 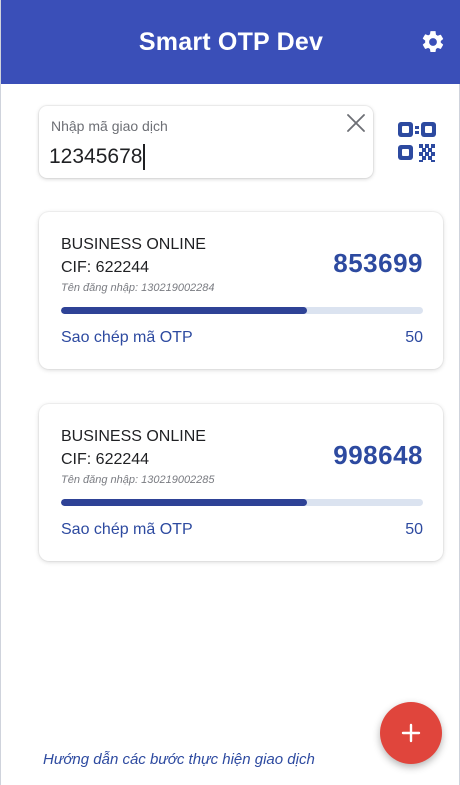 I want to click on transaction-guide-link: Hướng dẫn các bước thực hiện giao dịch, so click(x=179, y=759).